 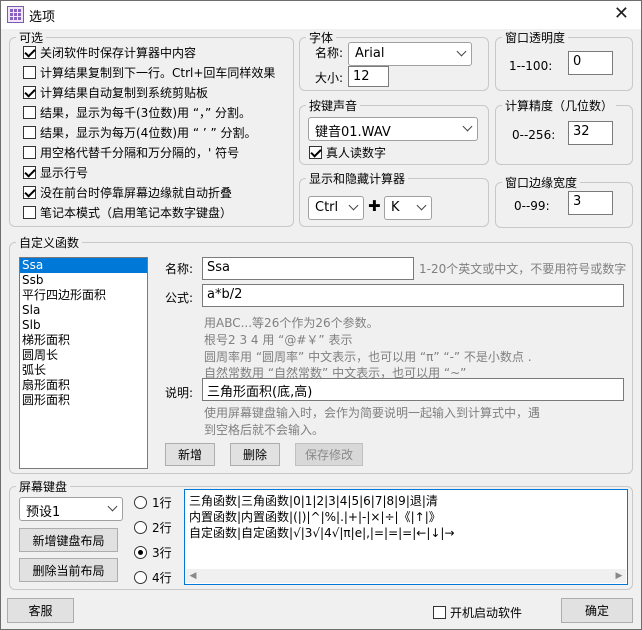 What do you see at coordinates (597, 610) in the screenshot?
I see `ok-button: 确定` at bounding box center [597, 610].